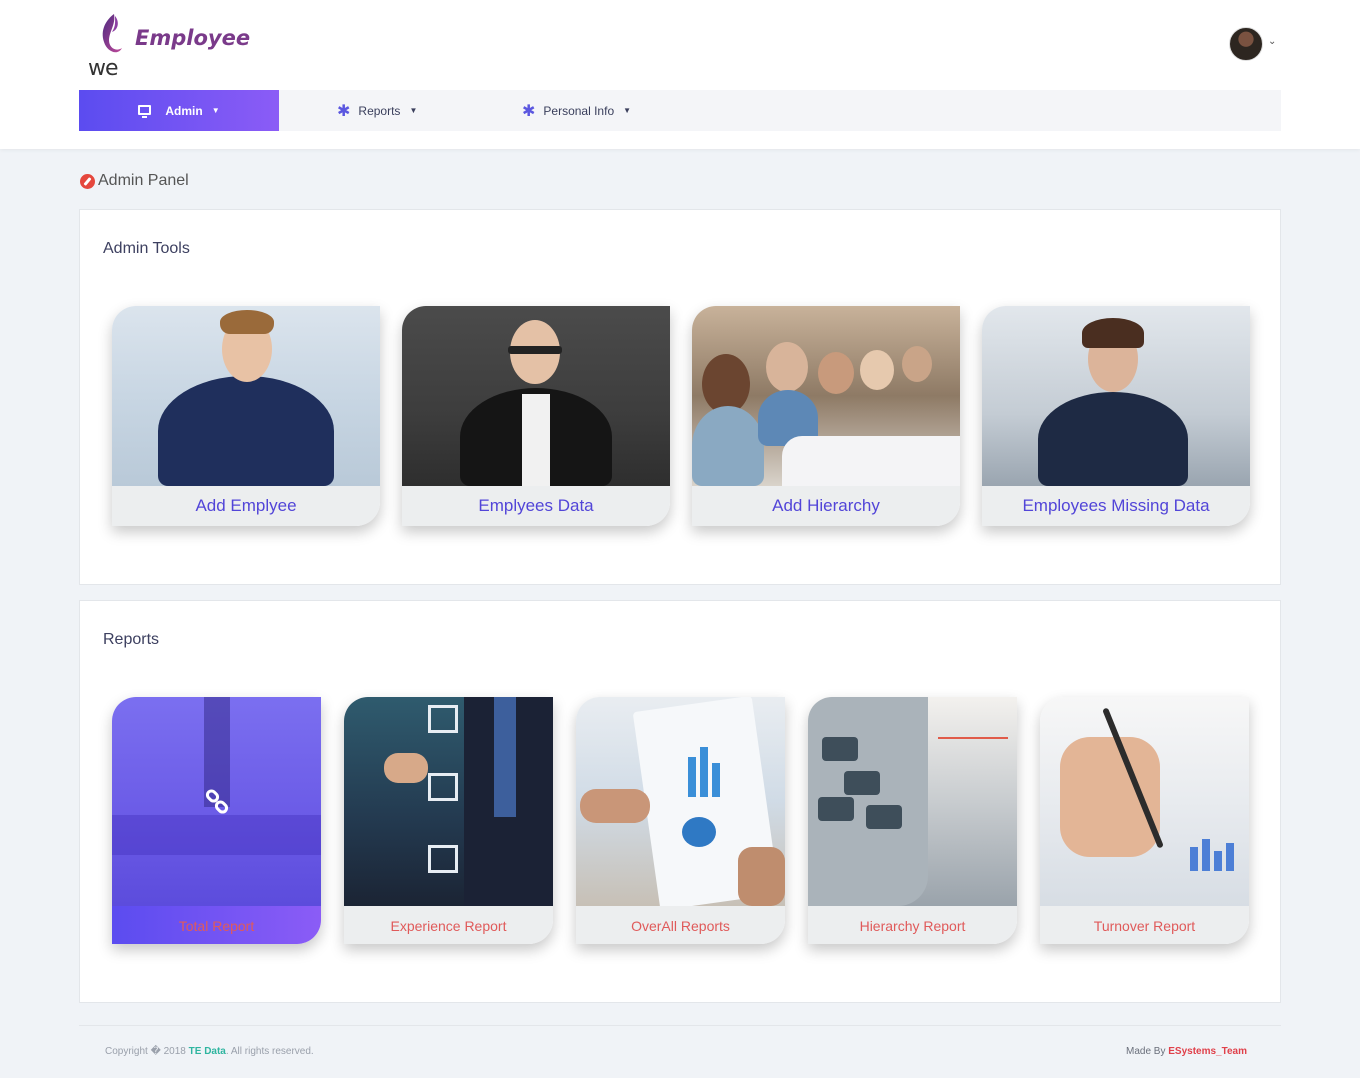 The width and height of the screenshot is (1360, 1078). What do you see at coordinates (680, 110) in the screenshot?
I see `main-nav: Admin ▼ ✱ Reports ▼ ✱ Personal Info ▼` at bounding box center [680, 110].